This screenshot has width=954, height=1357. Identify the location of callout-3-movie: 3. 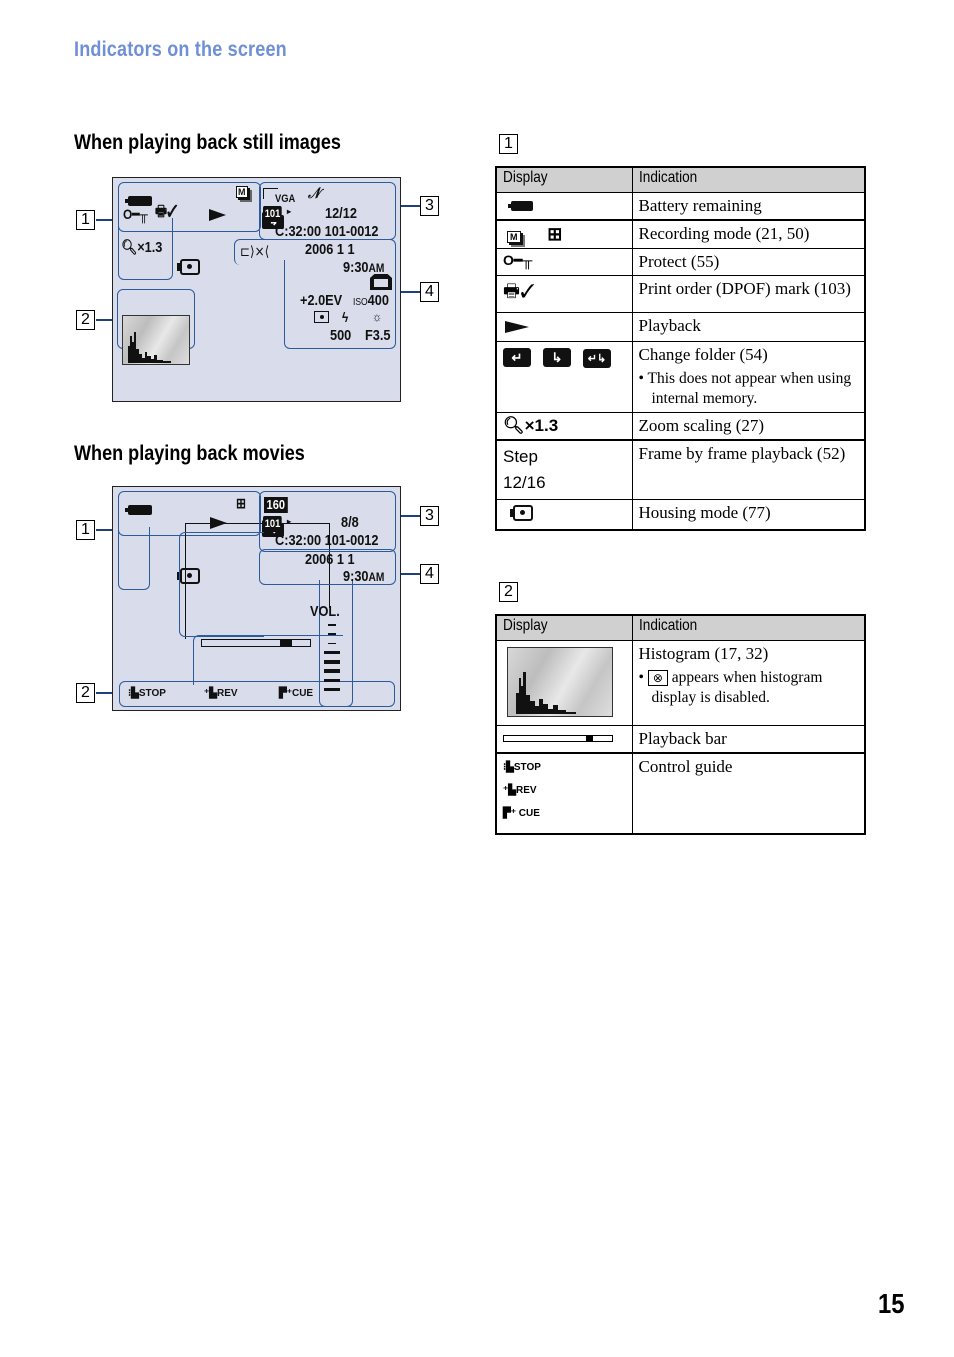
(429, 516).